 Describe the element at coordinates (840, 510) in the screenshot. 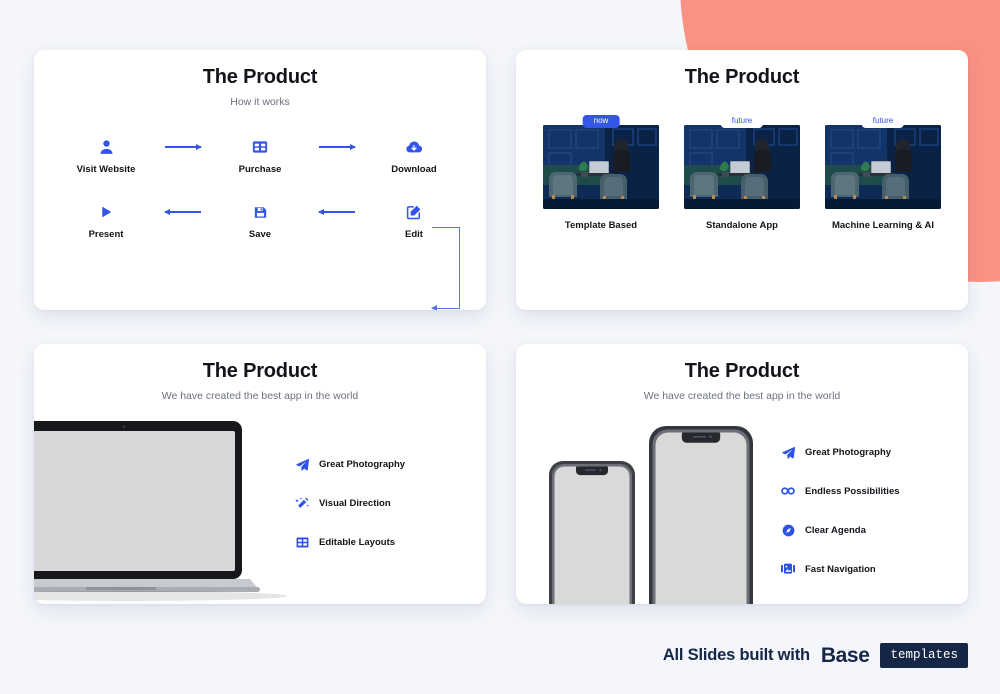

I see `feature-list: Great Photography Endless Possibilities` at that location.